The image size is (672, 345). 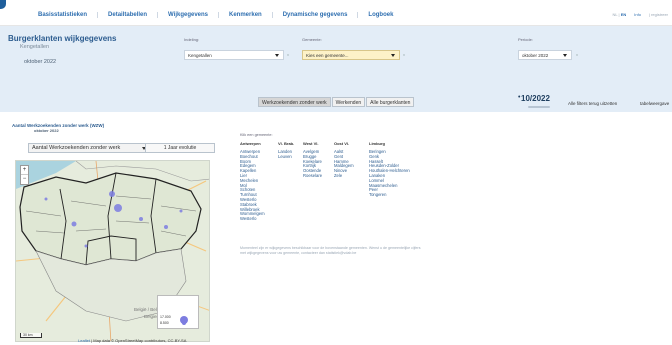 I want to click on municipality-link: Tongeren, so click(x=389, y=195).